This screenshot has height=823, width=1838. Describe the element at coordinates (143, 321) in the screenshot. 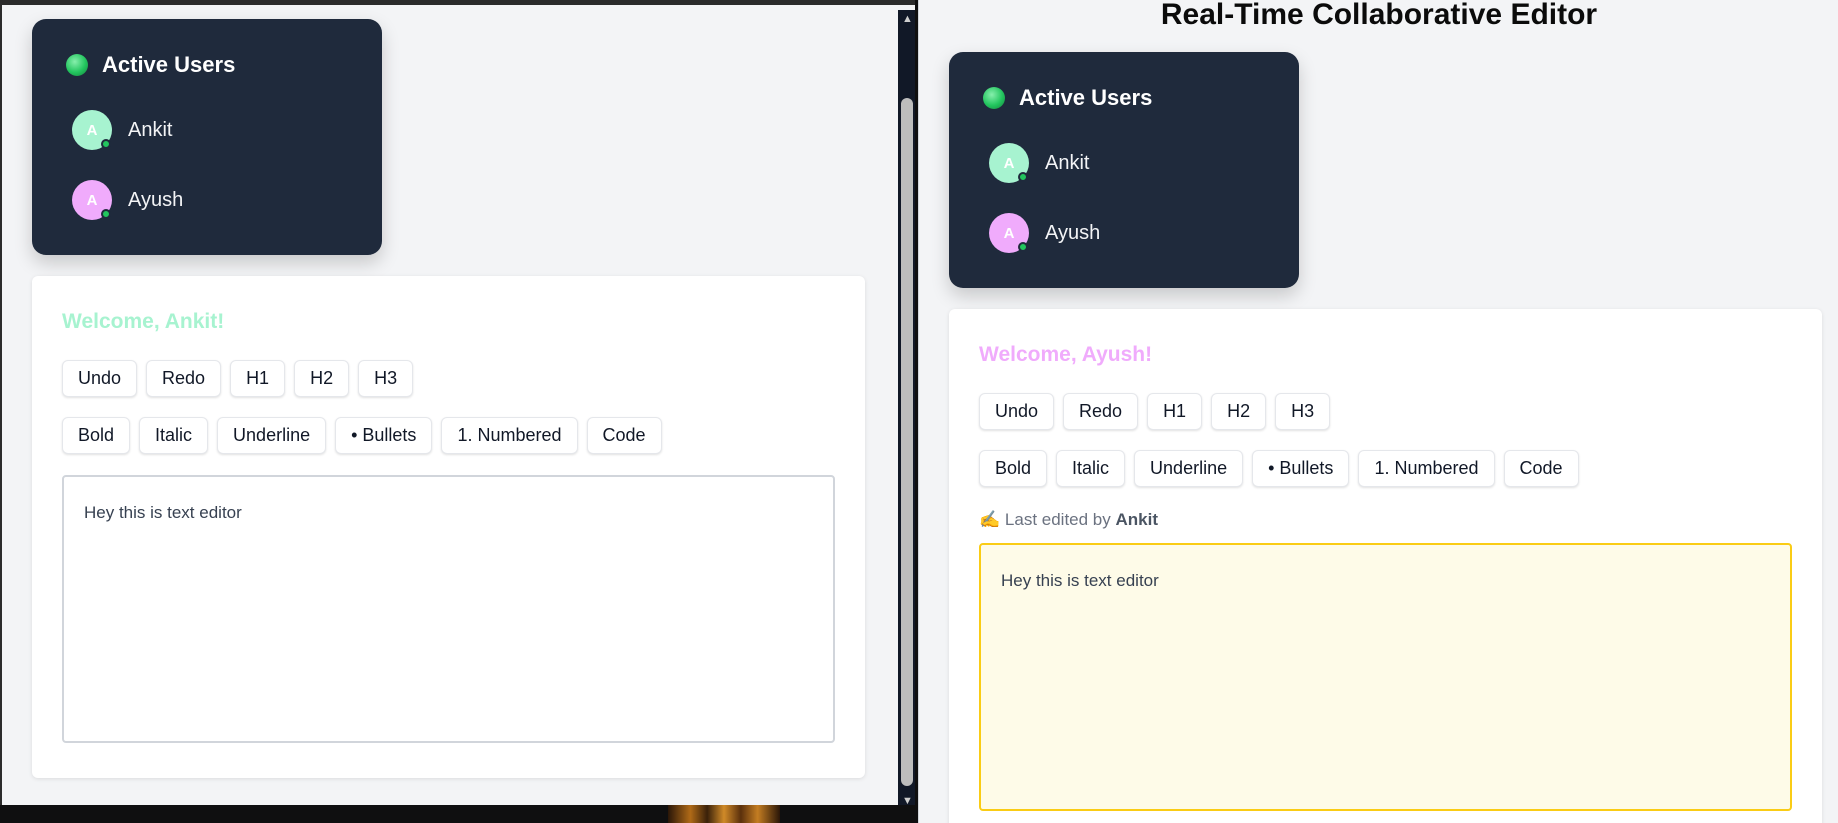

I see `welcome-message: Welcome, Ankit!` at that location.